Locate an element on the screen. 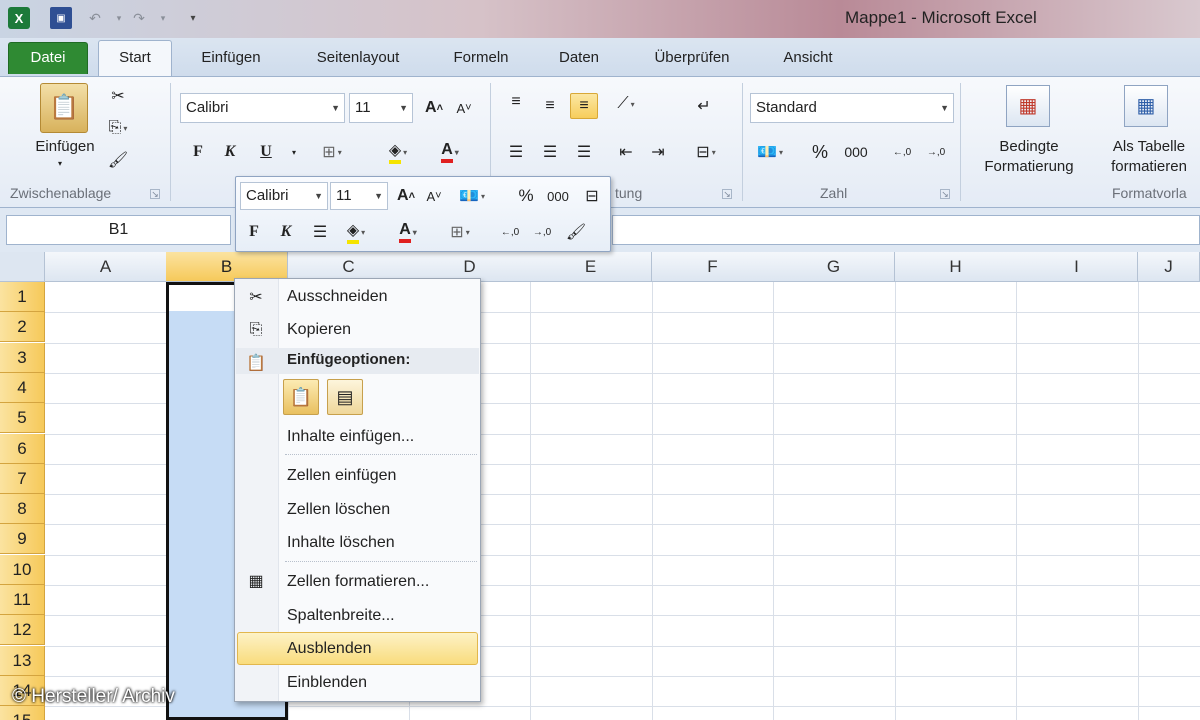  clipboard-launcher-icon: ↘ is located at coordinates (155, 194).